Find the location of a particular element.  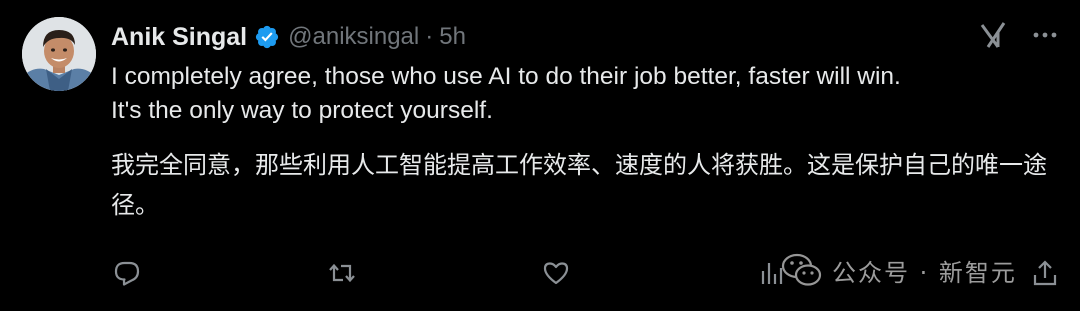

verified-badge-icon is located at coordinates (267, 37).